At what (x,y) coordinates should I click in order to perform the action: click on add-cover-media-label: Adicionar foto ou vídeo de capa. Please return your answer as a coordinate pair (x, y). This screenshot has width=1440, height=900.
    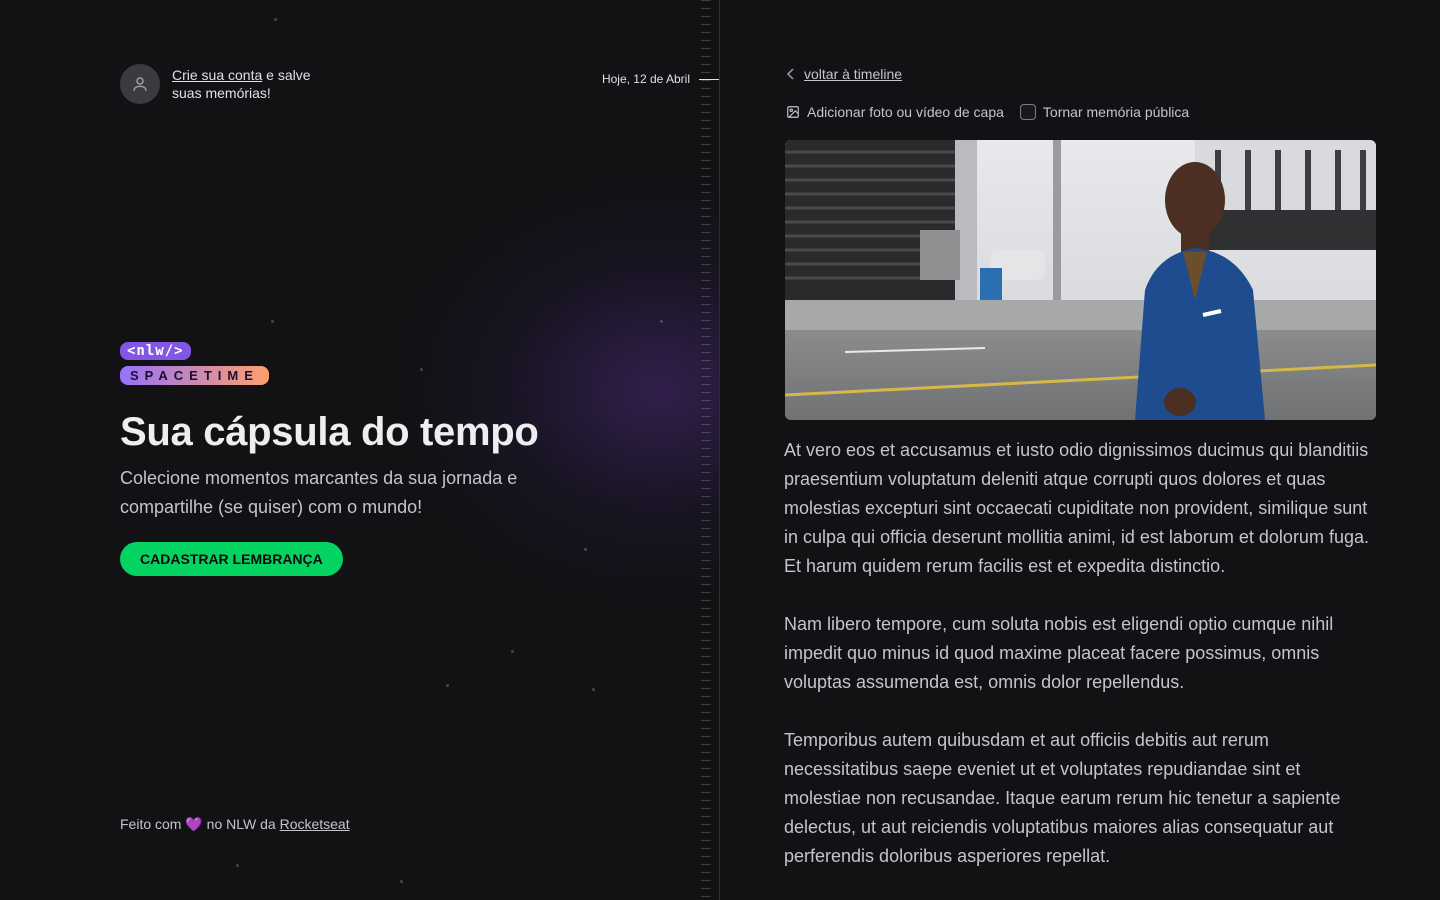
    Looking at the image, I should click on (905, 112).